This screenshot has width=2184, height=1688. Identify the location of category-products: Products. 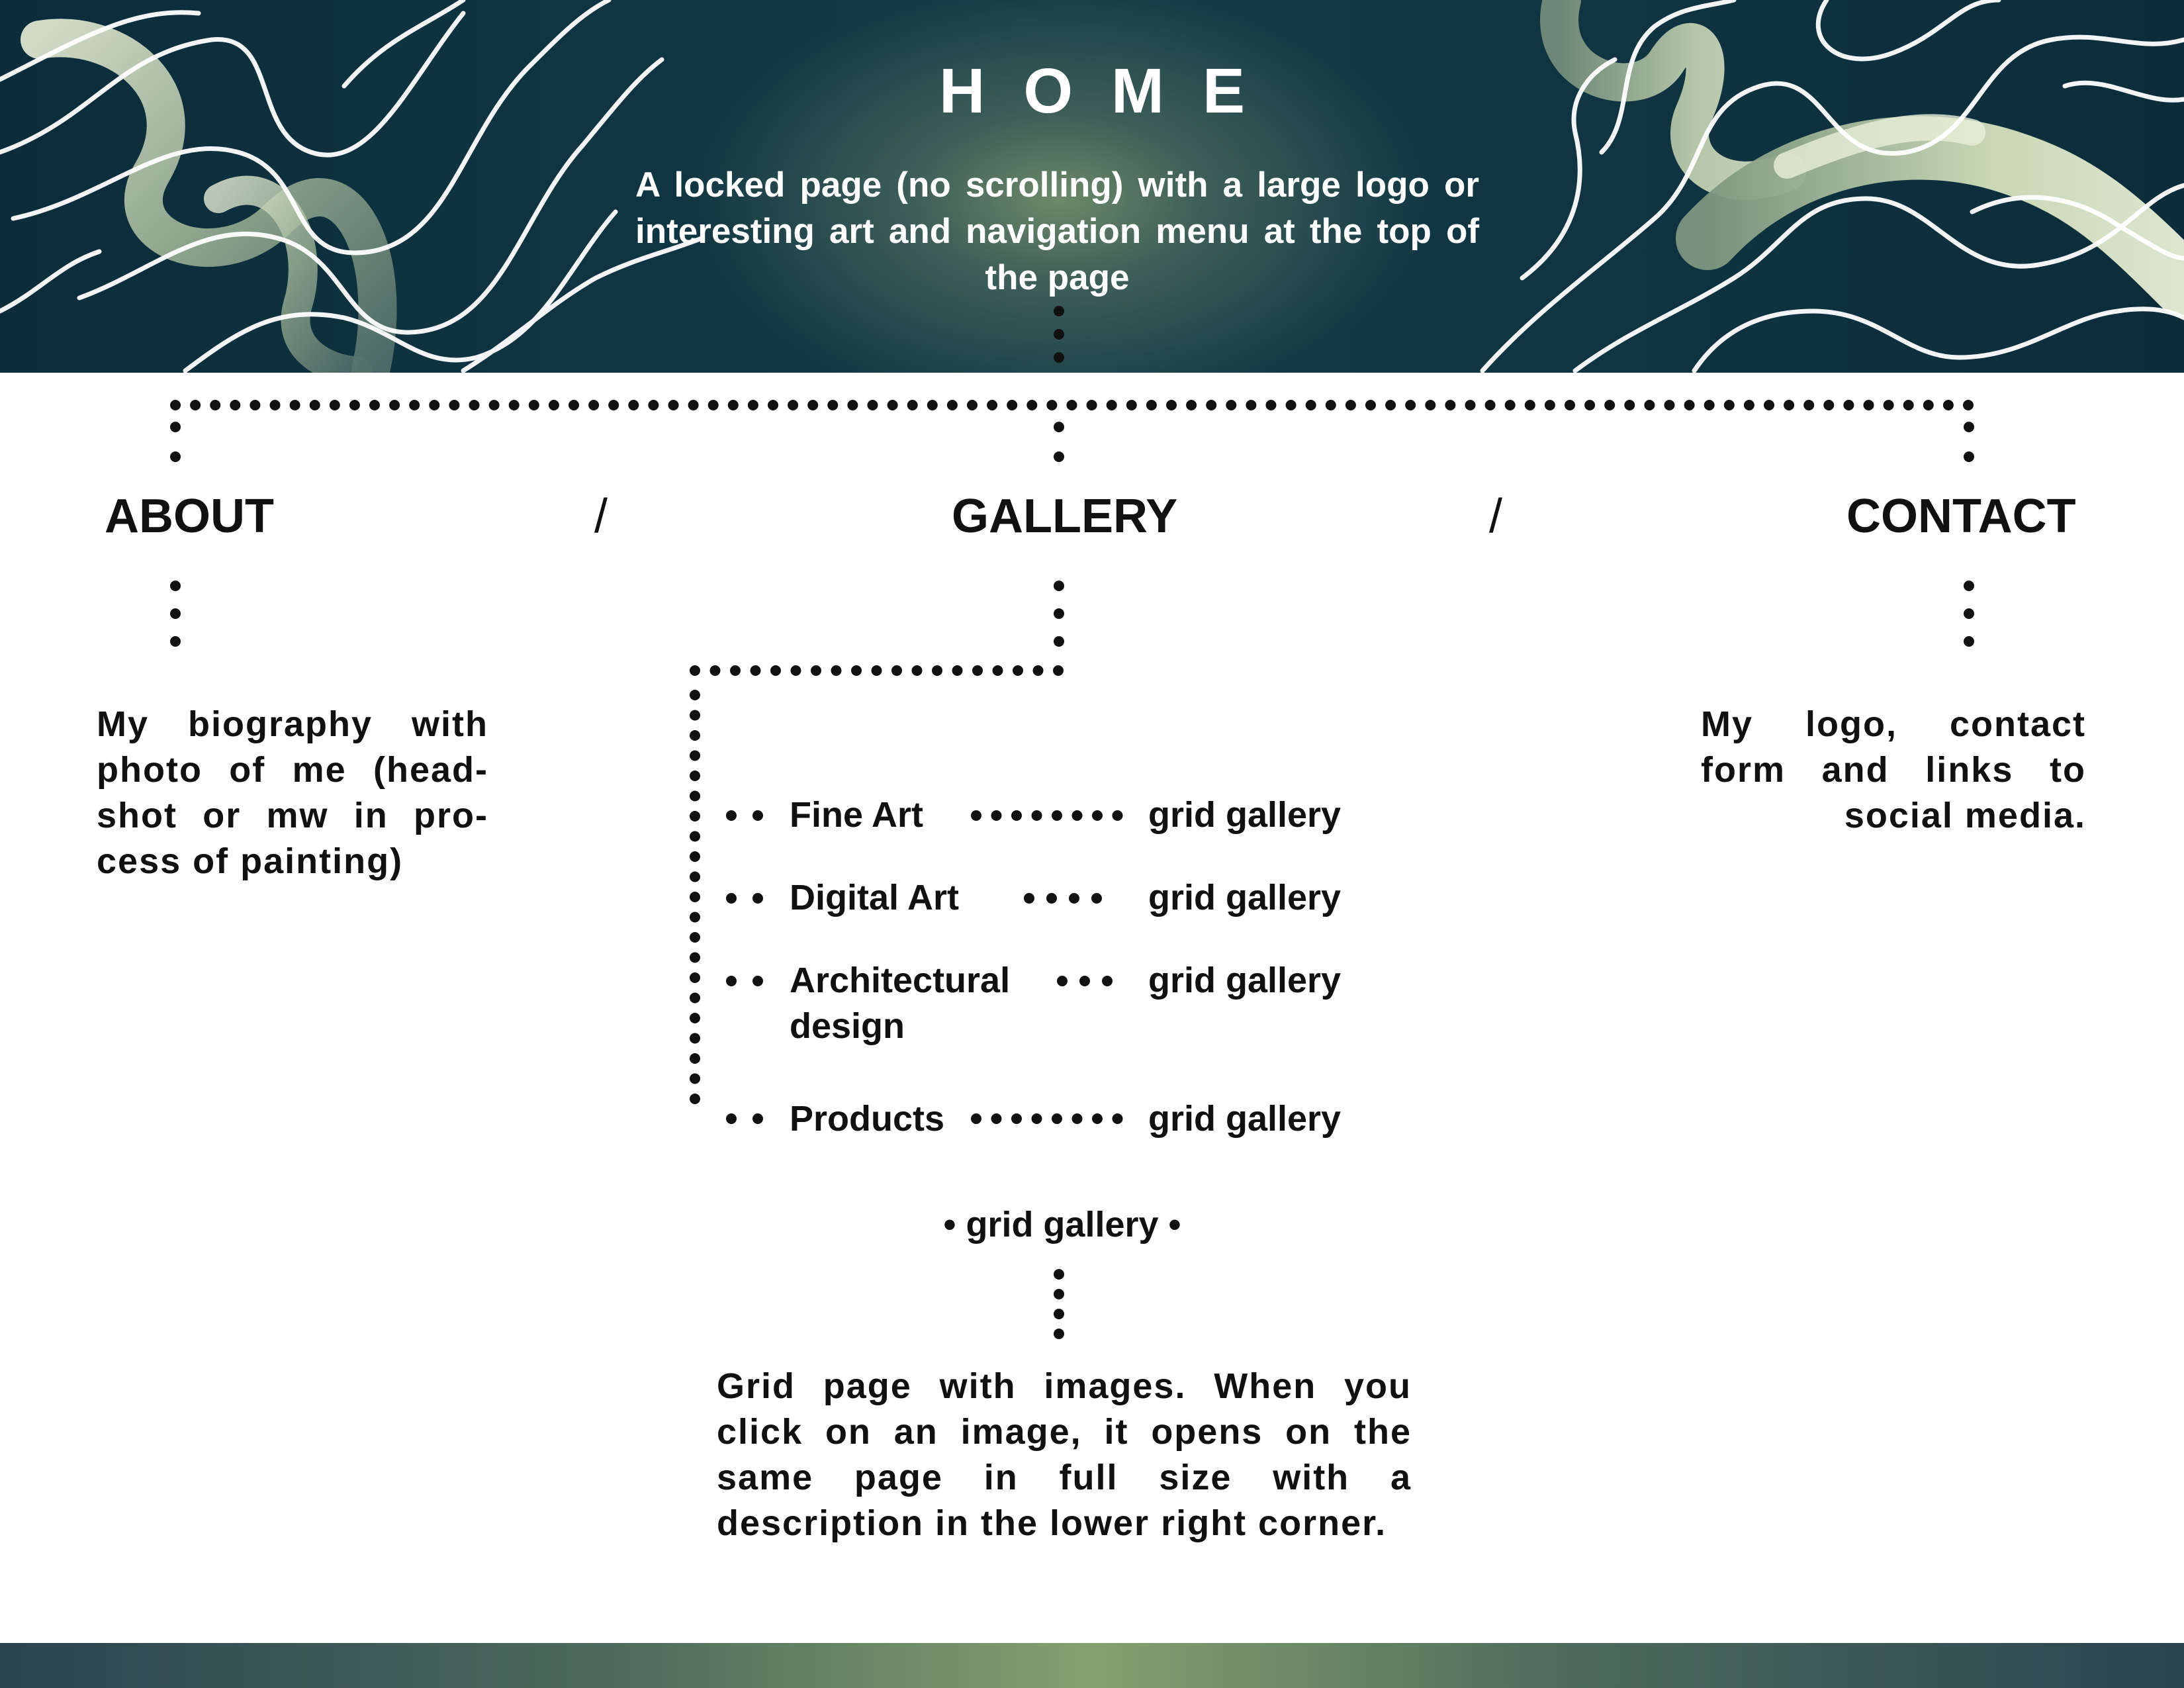
(867, 1119).